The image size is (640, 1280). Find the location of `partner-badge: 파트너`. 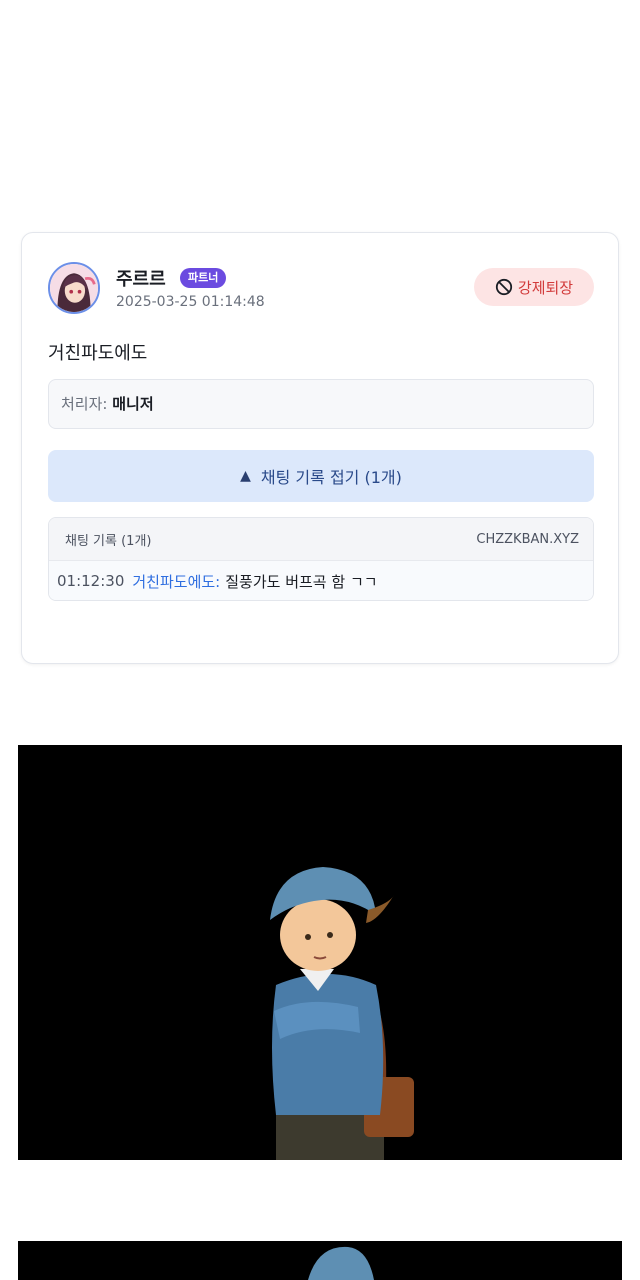

partner-badge: 파트너 is located at coordinates (203, 278).